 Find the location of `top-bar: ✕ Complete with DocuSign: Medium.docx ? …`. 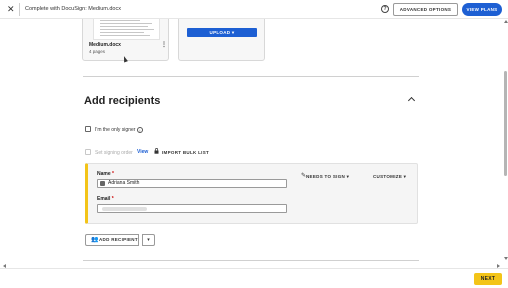

top-bar: ✕ Complete with DocuSign: Medium.docx ? … is located at coordinates (254, 9).